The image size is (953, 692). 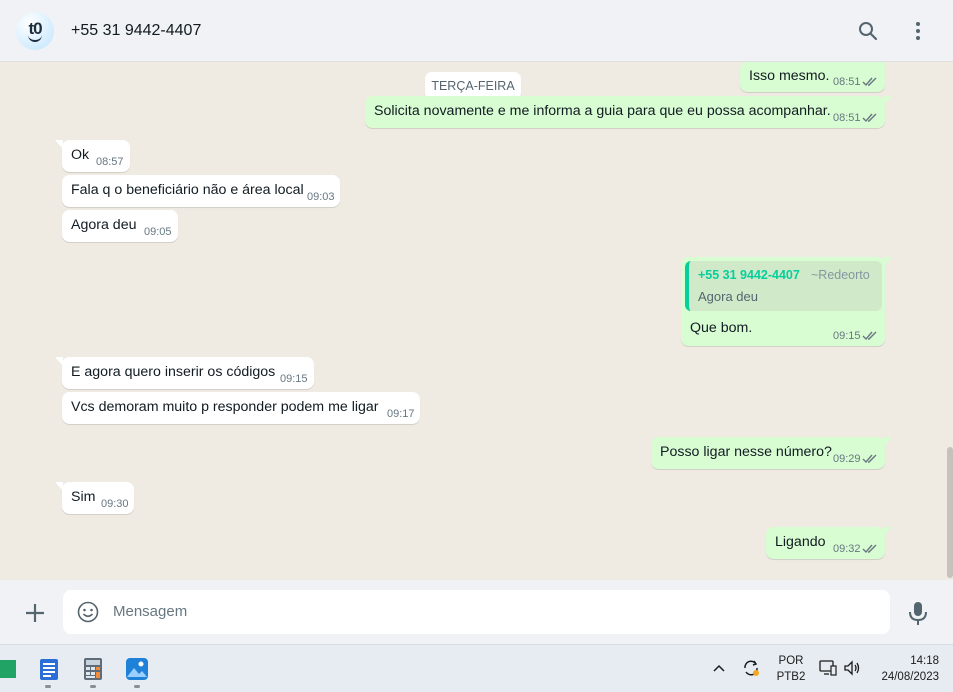 I want to click on calculator-icon, so click(x=93, y=669).